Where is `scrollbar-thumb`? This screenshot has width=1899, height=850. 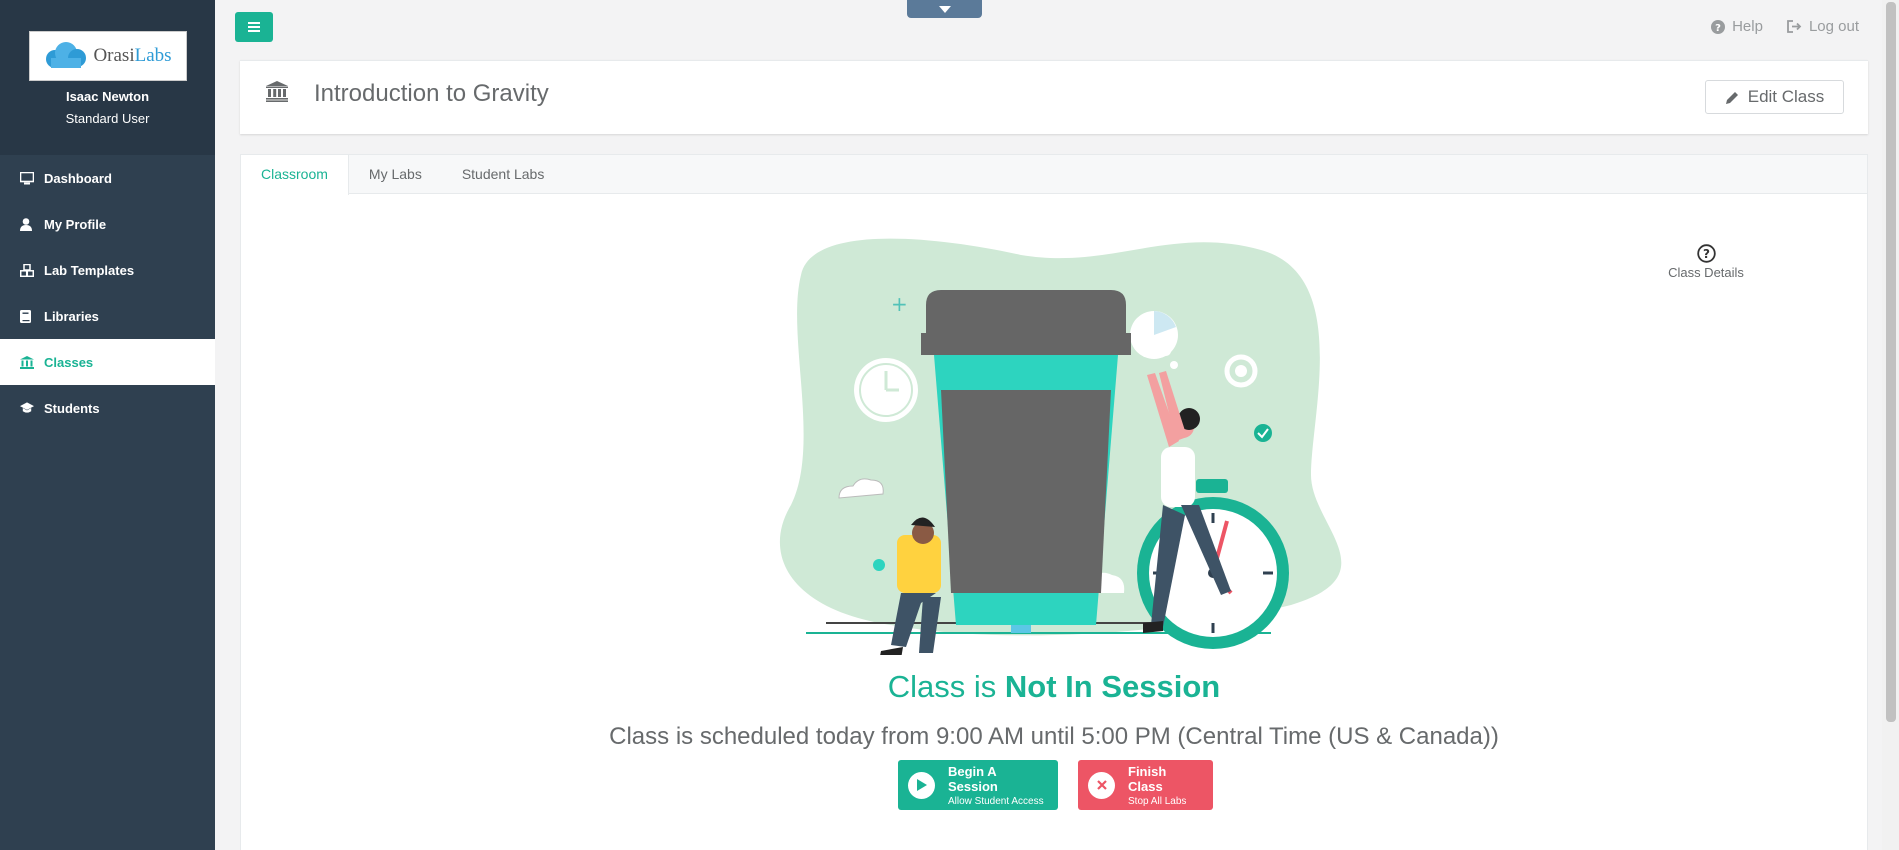
scrollbar-thumb is located at coordinates (1891, 362).